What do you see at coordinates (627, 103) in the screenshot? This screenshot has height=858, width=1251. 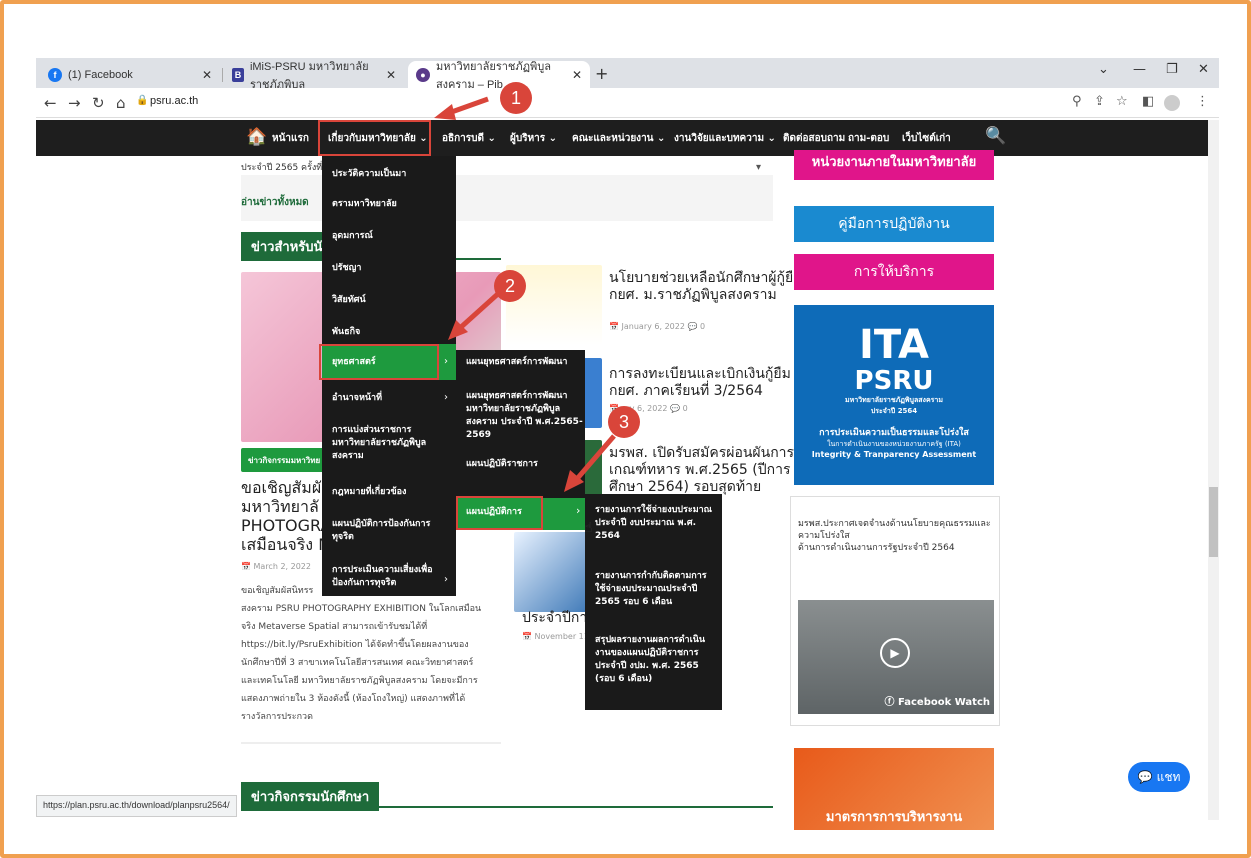 I see `address-bar: ← → ↻ ⌂ 🔒 psru.ac.th ⚲ ⇪ ☆ ◧ ⋮` at bounding box center [627, 103].